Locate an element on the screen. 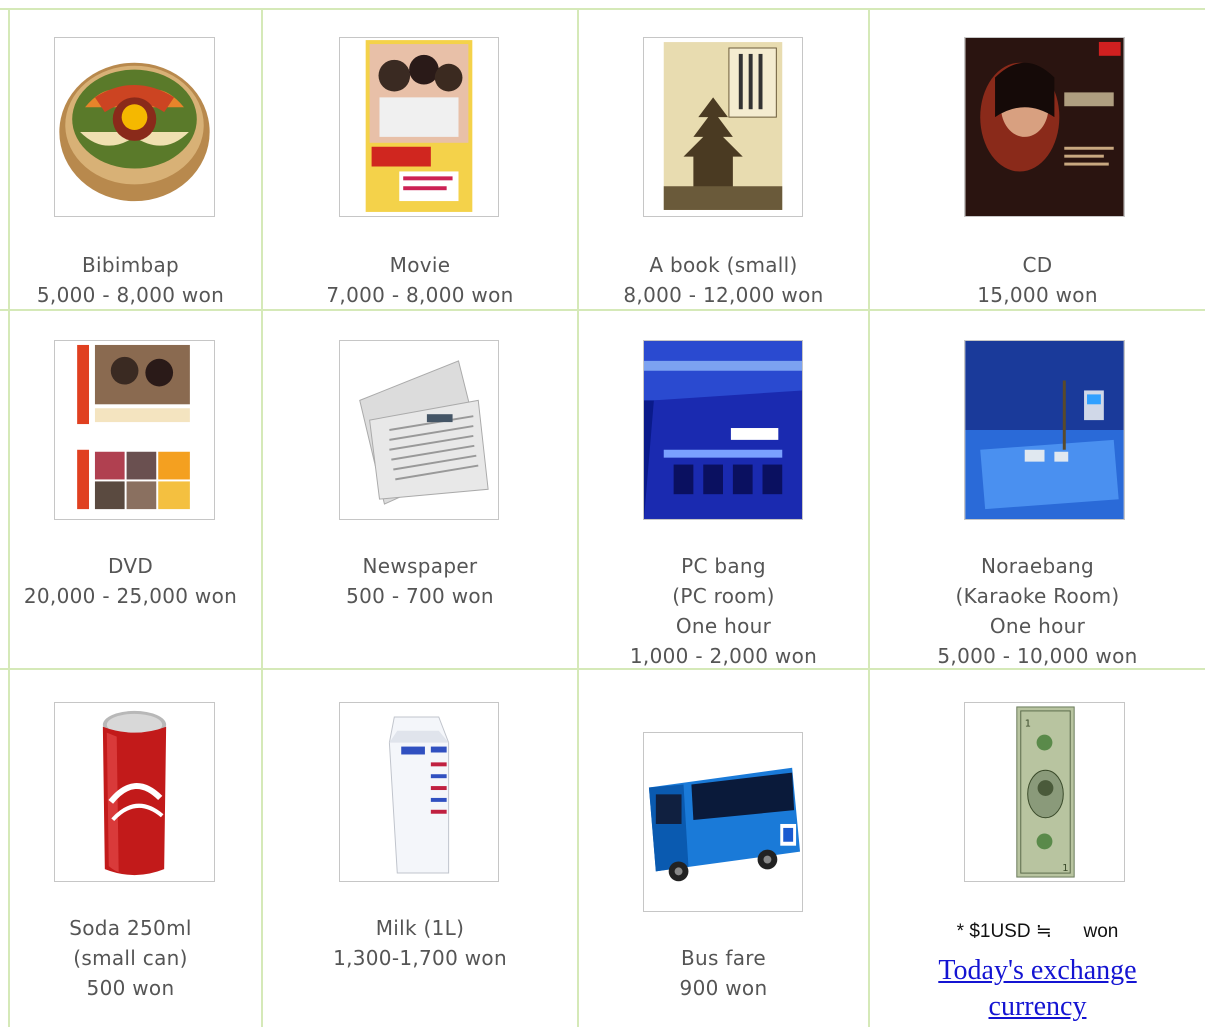 This screenshot has width=1205, height=1027. item-cell-dvd: DVD 20,000 - 25,000 won is located at coordinates (130, 489).